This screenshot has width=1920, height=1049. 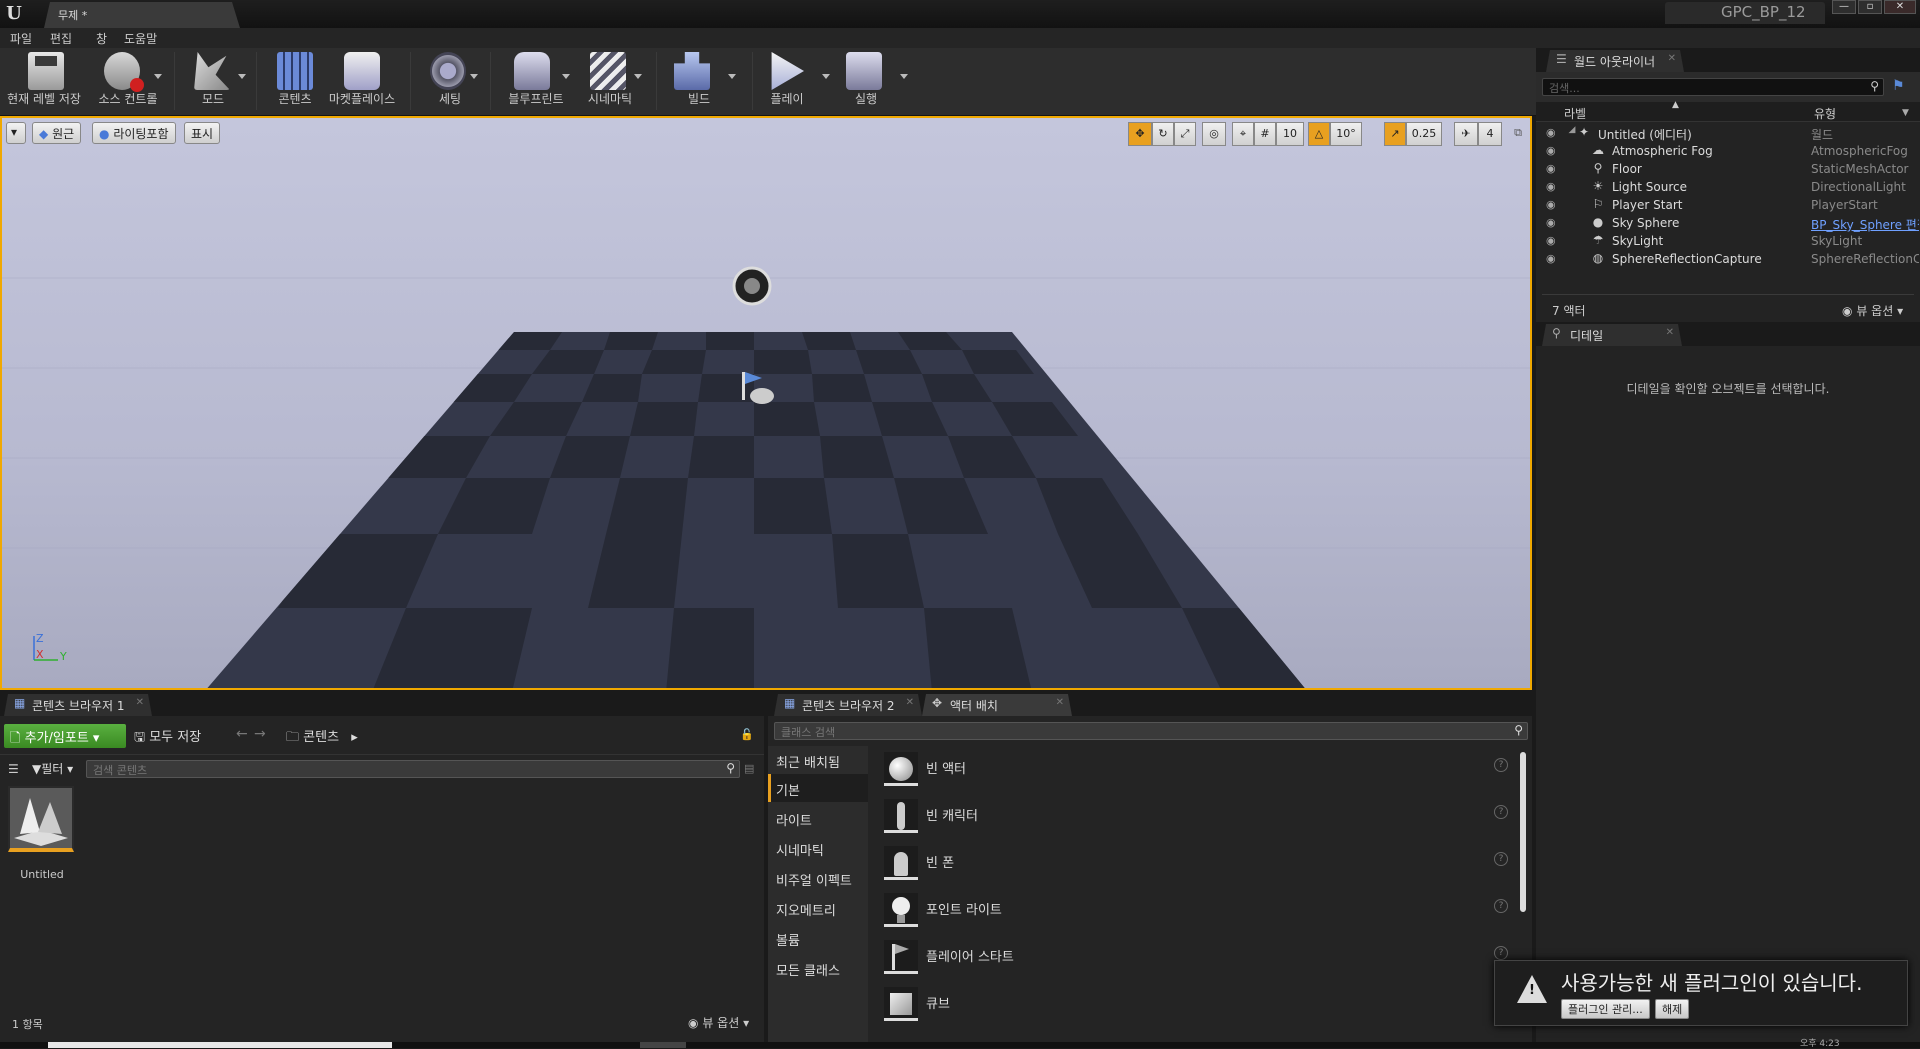 I want to click on add-filter-icon: ⚑, so click(x=1902, y=87).